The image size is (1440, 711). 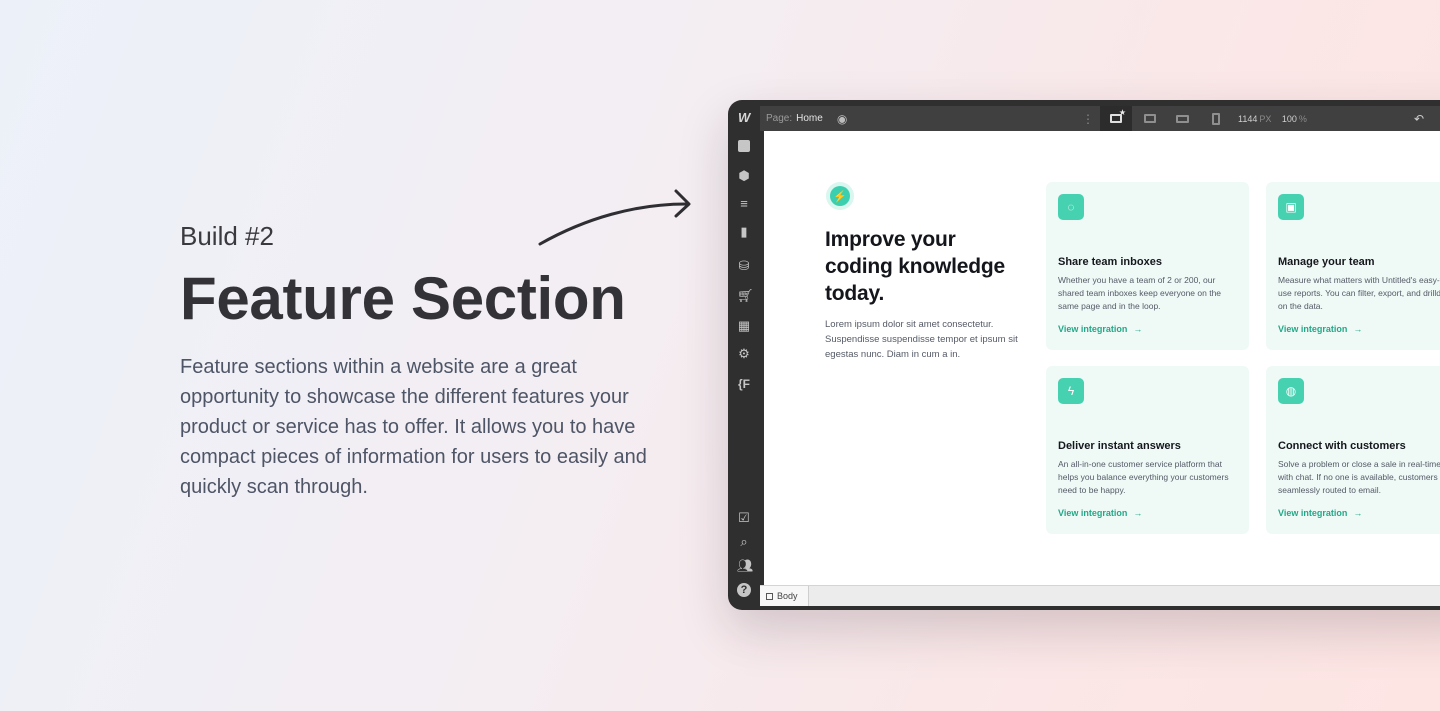 I want to click on webflow-logo: W, so click(x=744, y=117).